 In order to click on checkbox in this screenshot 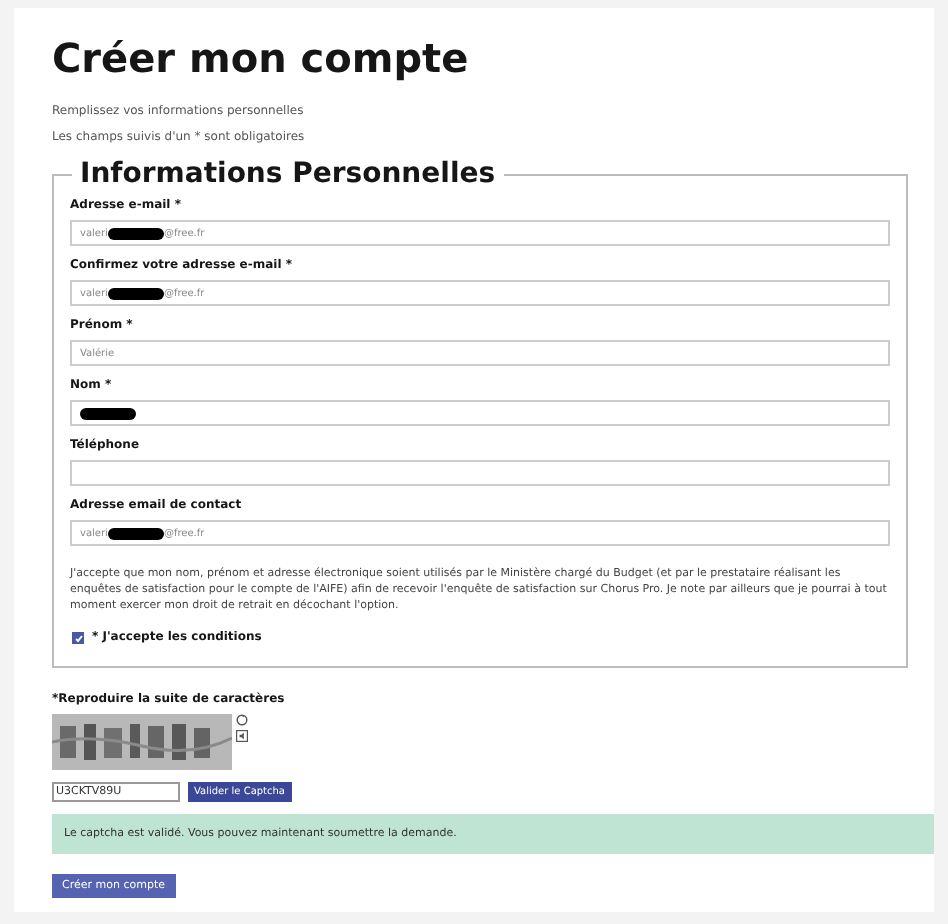, I will do `click(78, 638)`.